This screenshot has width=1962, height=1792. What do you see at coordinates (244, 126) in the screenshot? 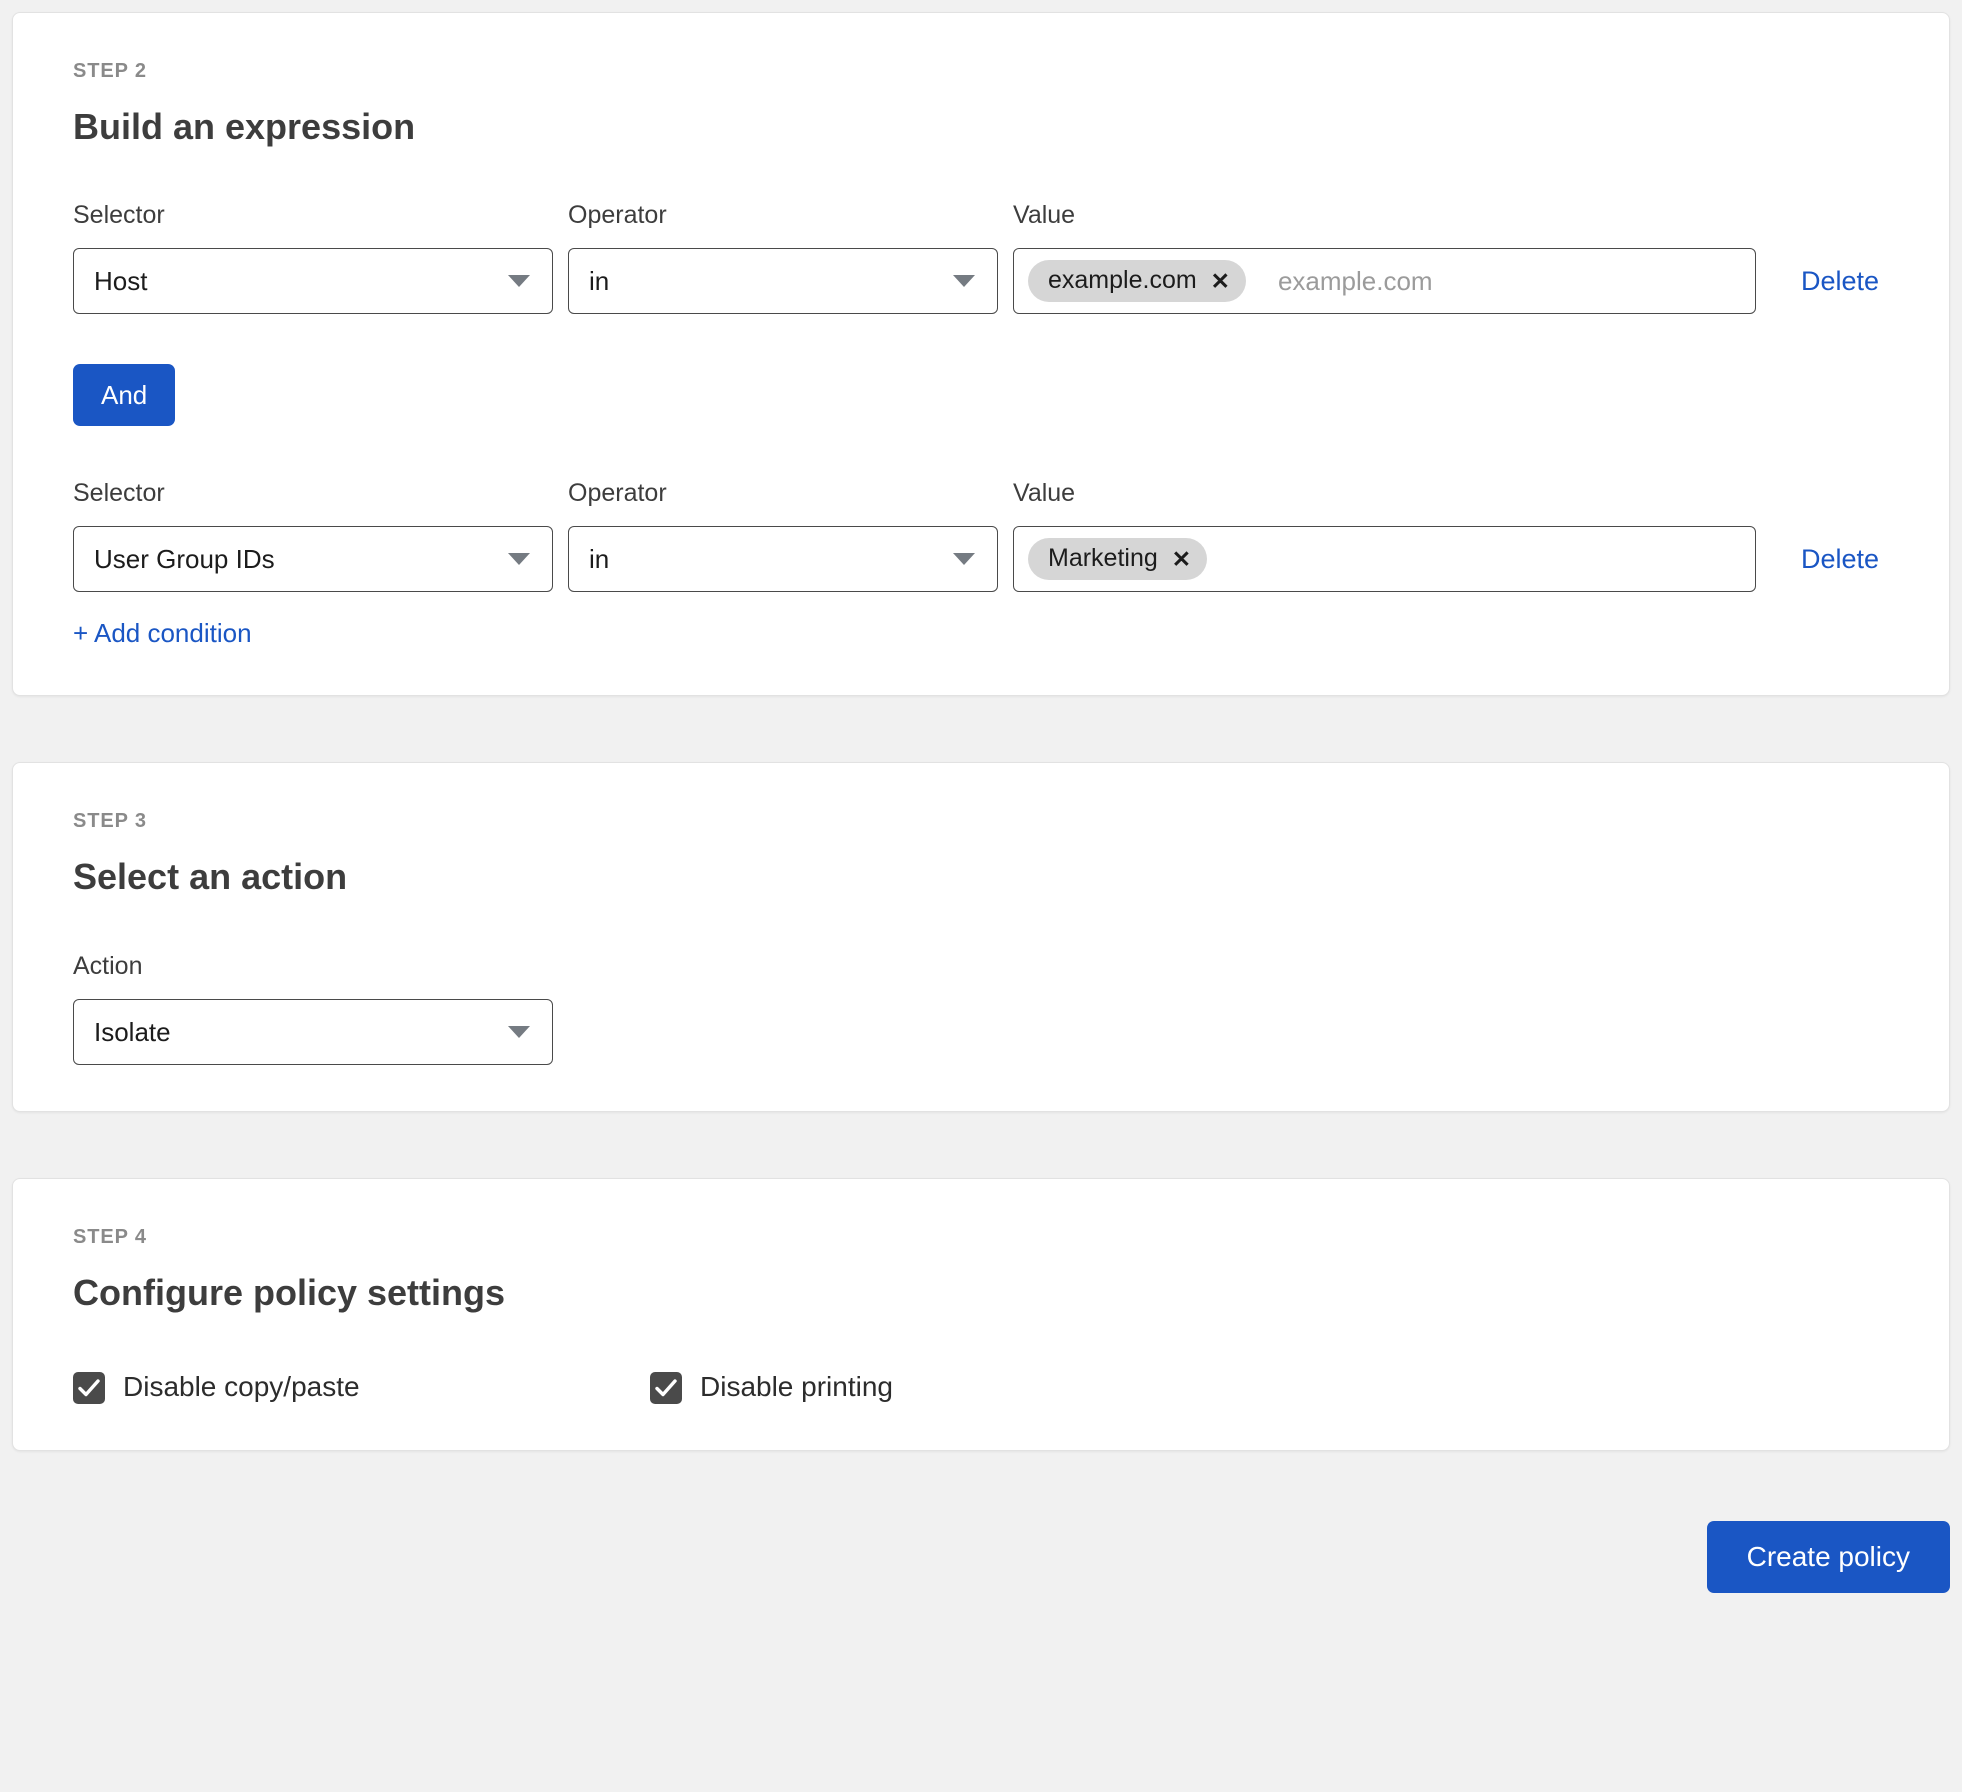
I see `step-2-title: Build an expression` at bounding box center [244, 126].